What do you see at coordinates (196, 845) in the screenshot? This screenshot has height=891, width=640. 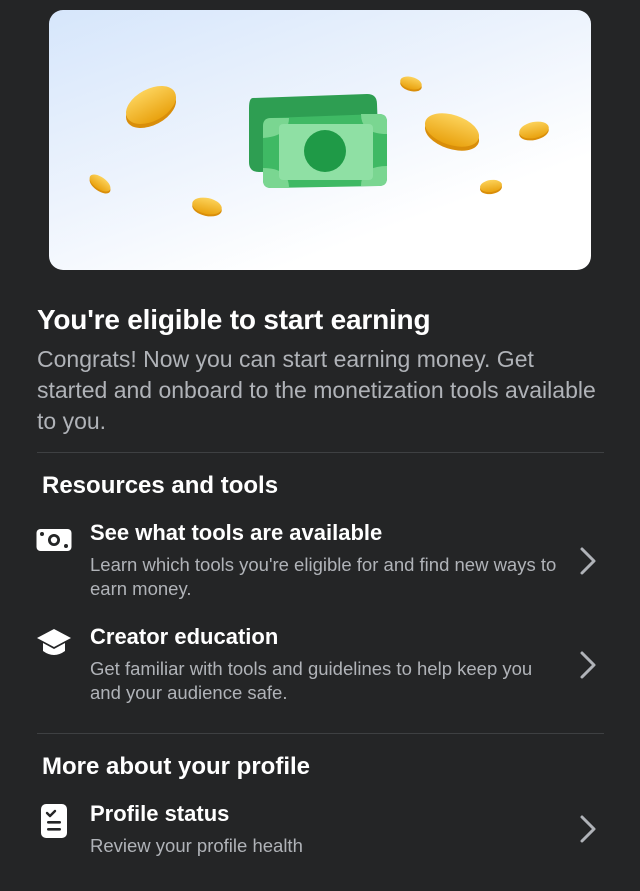 I see `row-subtitle: Review your profile health` at bounding box center [196, 845].